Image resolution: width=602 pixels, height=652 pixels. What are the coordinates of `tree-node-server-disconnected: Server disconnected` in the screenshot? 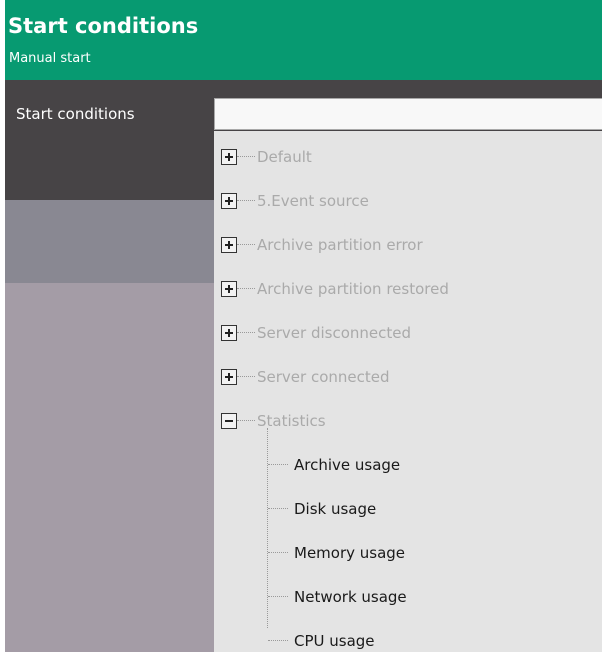 It's located at (408, 333).